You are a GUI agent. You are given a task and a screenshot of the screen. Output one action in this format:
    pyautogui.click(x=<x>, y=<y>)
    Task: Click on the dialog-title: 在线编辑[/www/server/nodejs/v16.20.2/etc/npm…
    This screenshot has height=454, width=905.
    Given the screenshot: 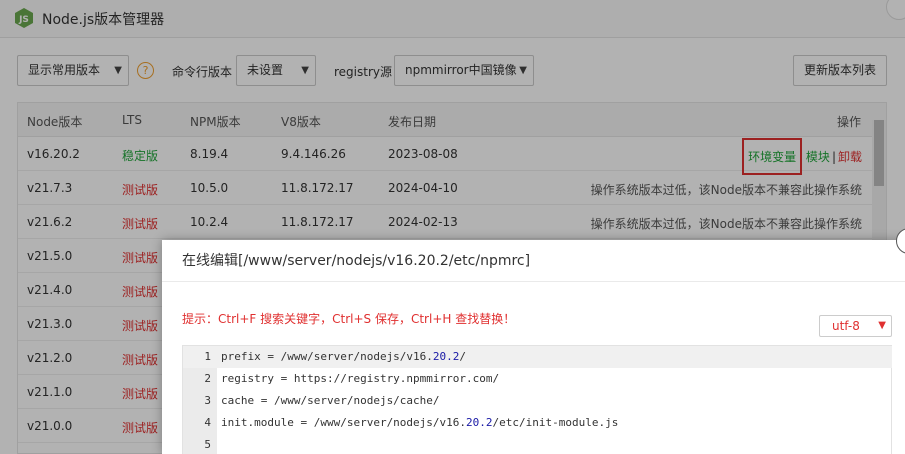 What is the action you would take?
    pyautogui.click(x=533, y=261)
    